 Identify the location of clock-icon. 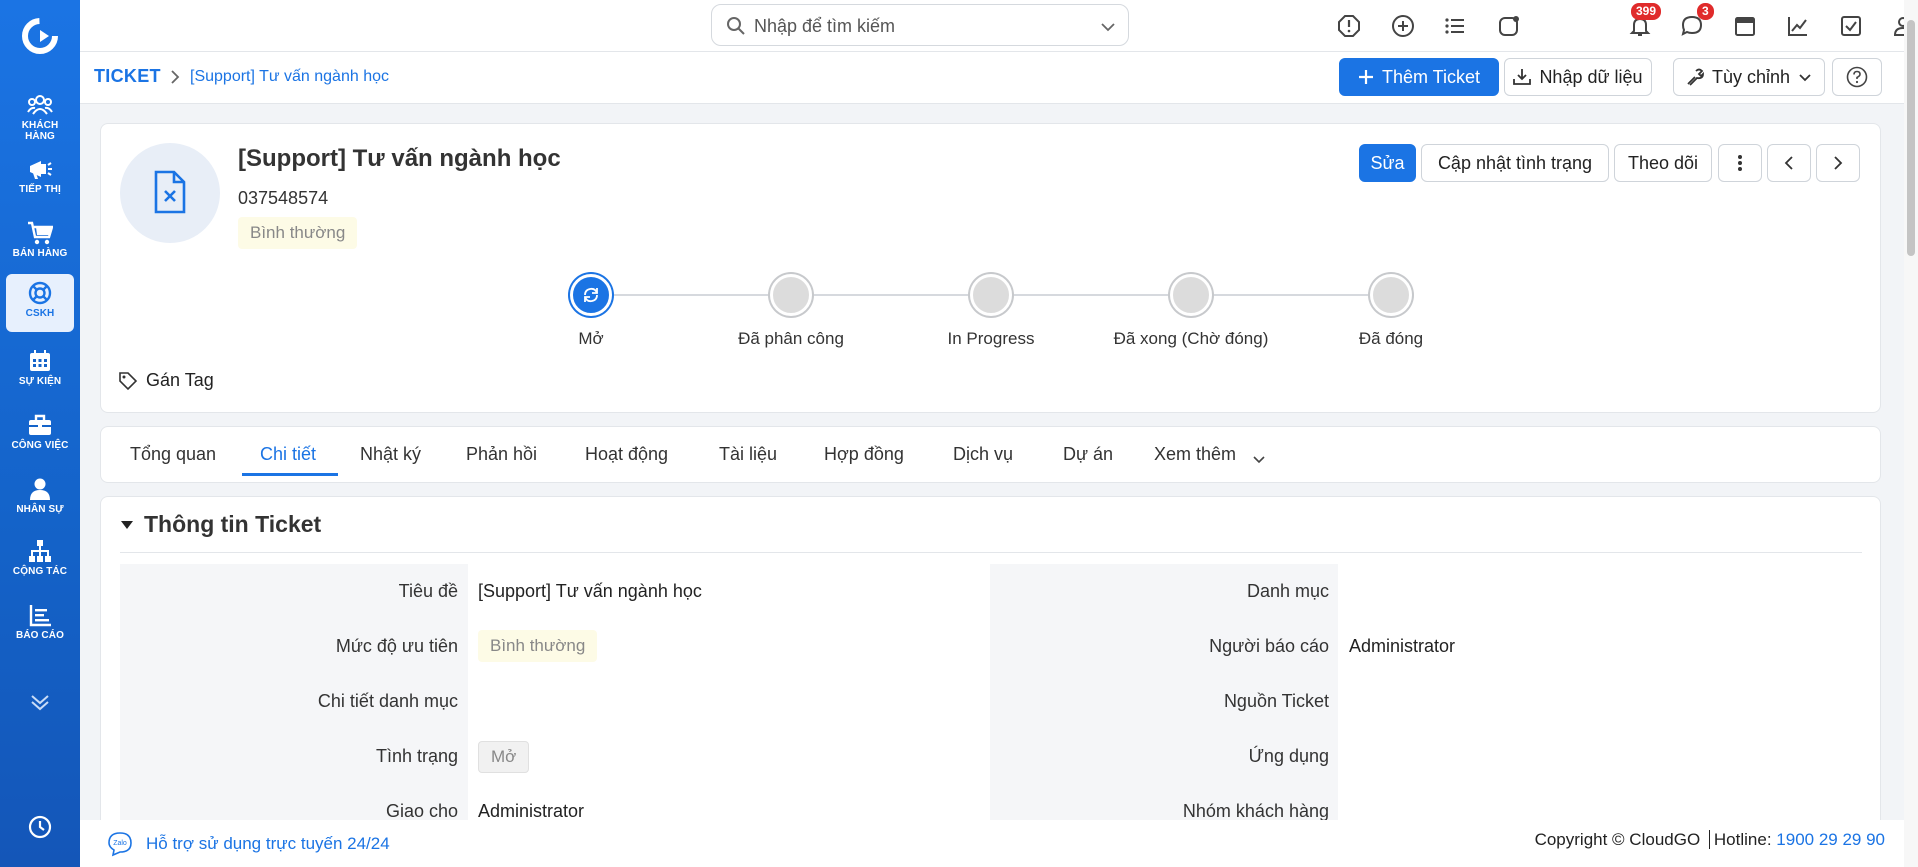
(40, 829).